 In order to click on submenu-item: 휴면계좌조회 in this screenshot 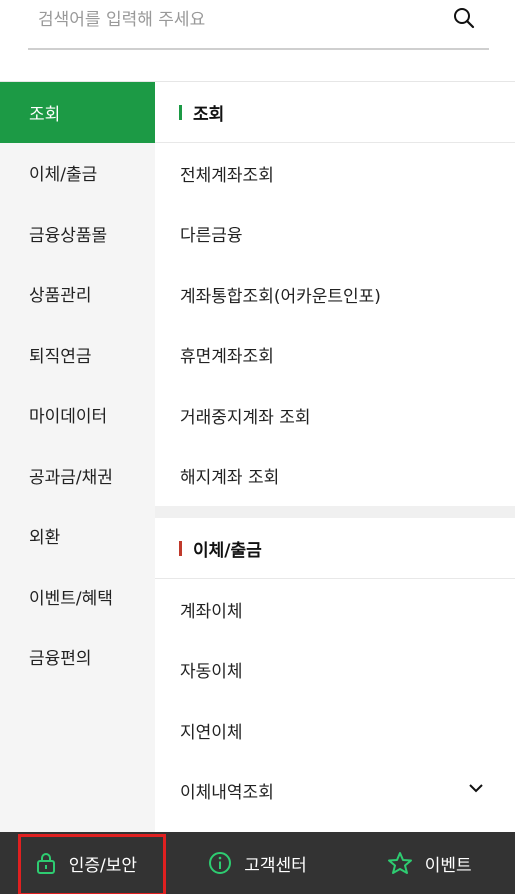, I will do `click(335, 355)`.